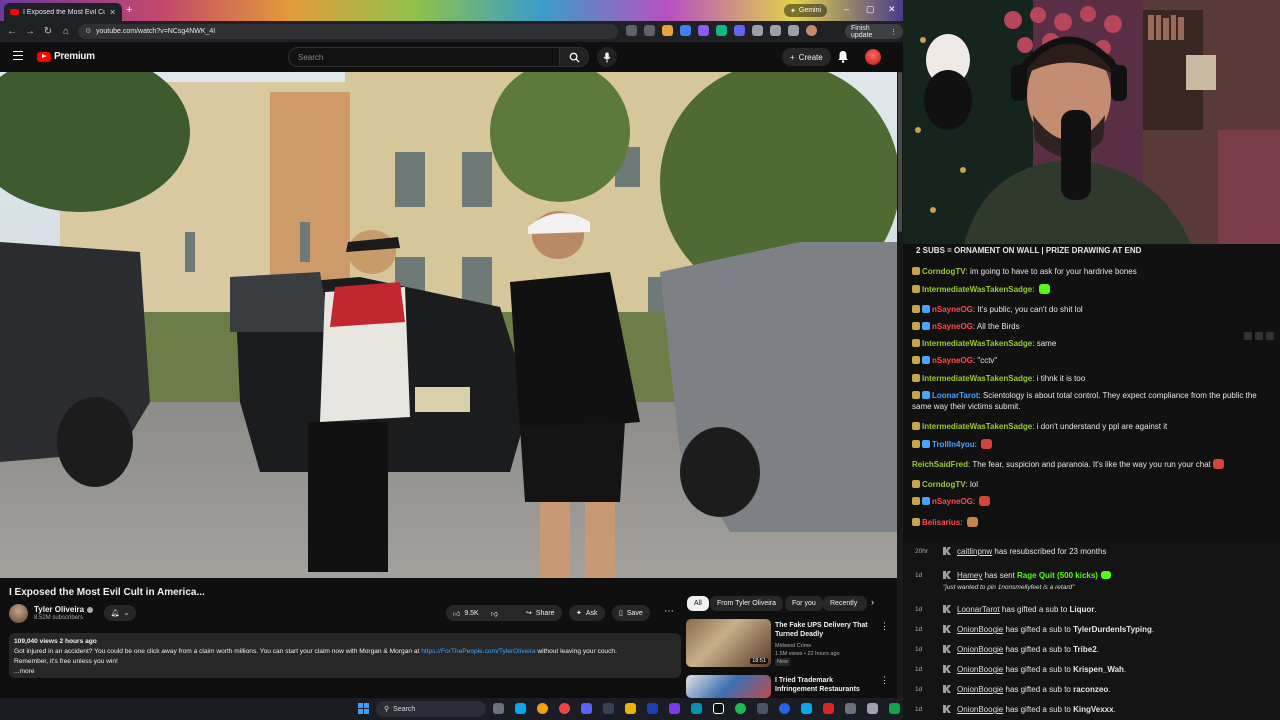  What do you see at coordinates (478, 651) in the screenshot?
I see `sponsor-link: https://ForThePeople.com/TylerOliveira` at bounding box center [478, 651].